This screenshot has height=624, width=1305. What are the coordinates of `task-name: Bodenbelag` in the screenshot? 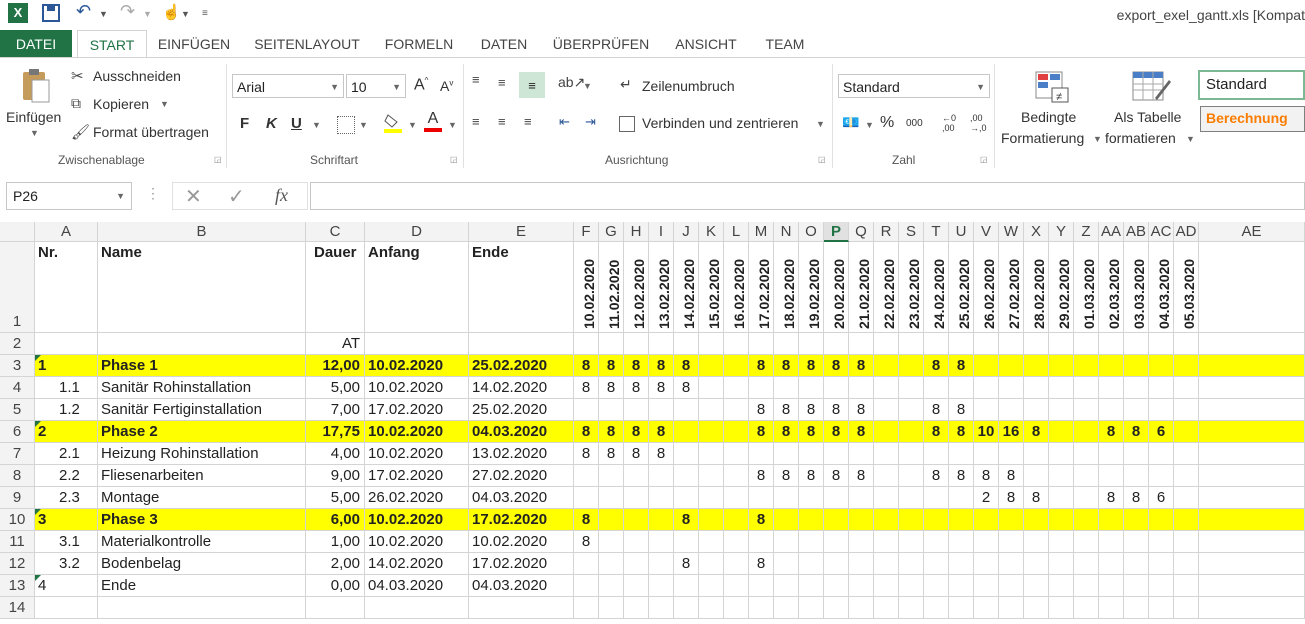 It's located at (202, 564).